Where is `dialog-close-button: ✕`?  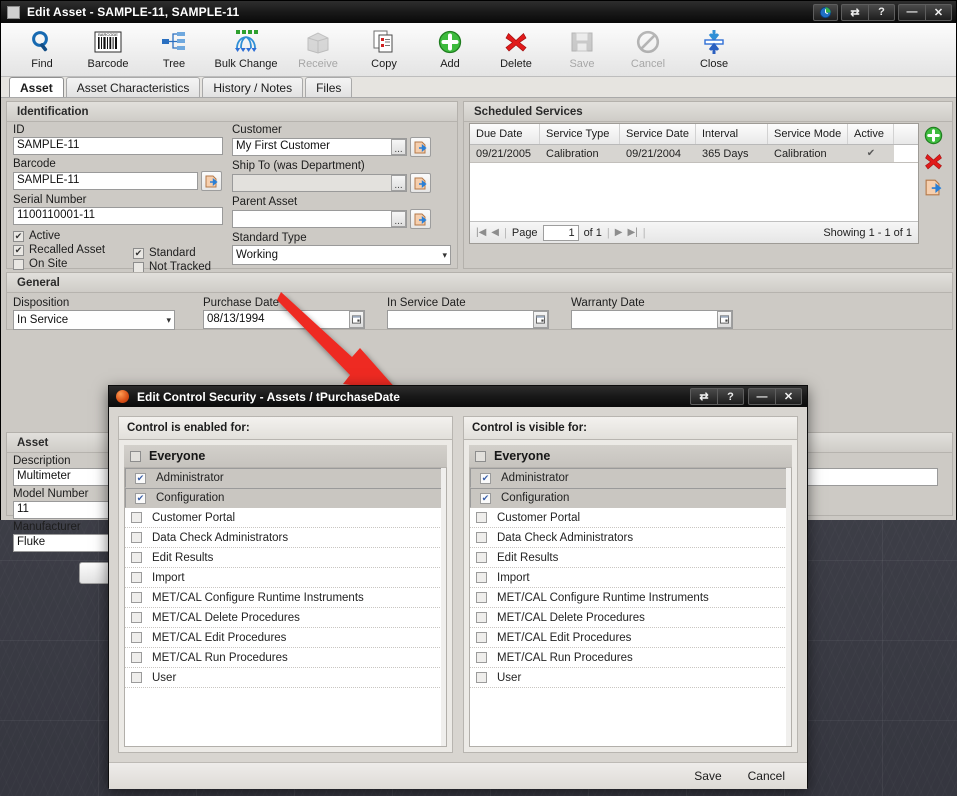
dialog-close-button: ✕ is located at coordinates (788, 396).